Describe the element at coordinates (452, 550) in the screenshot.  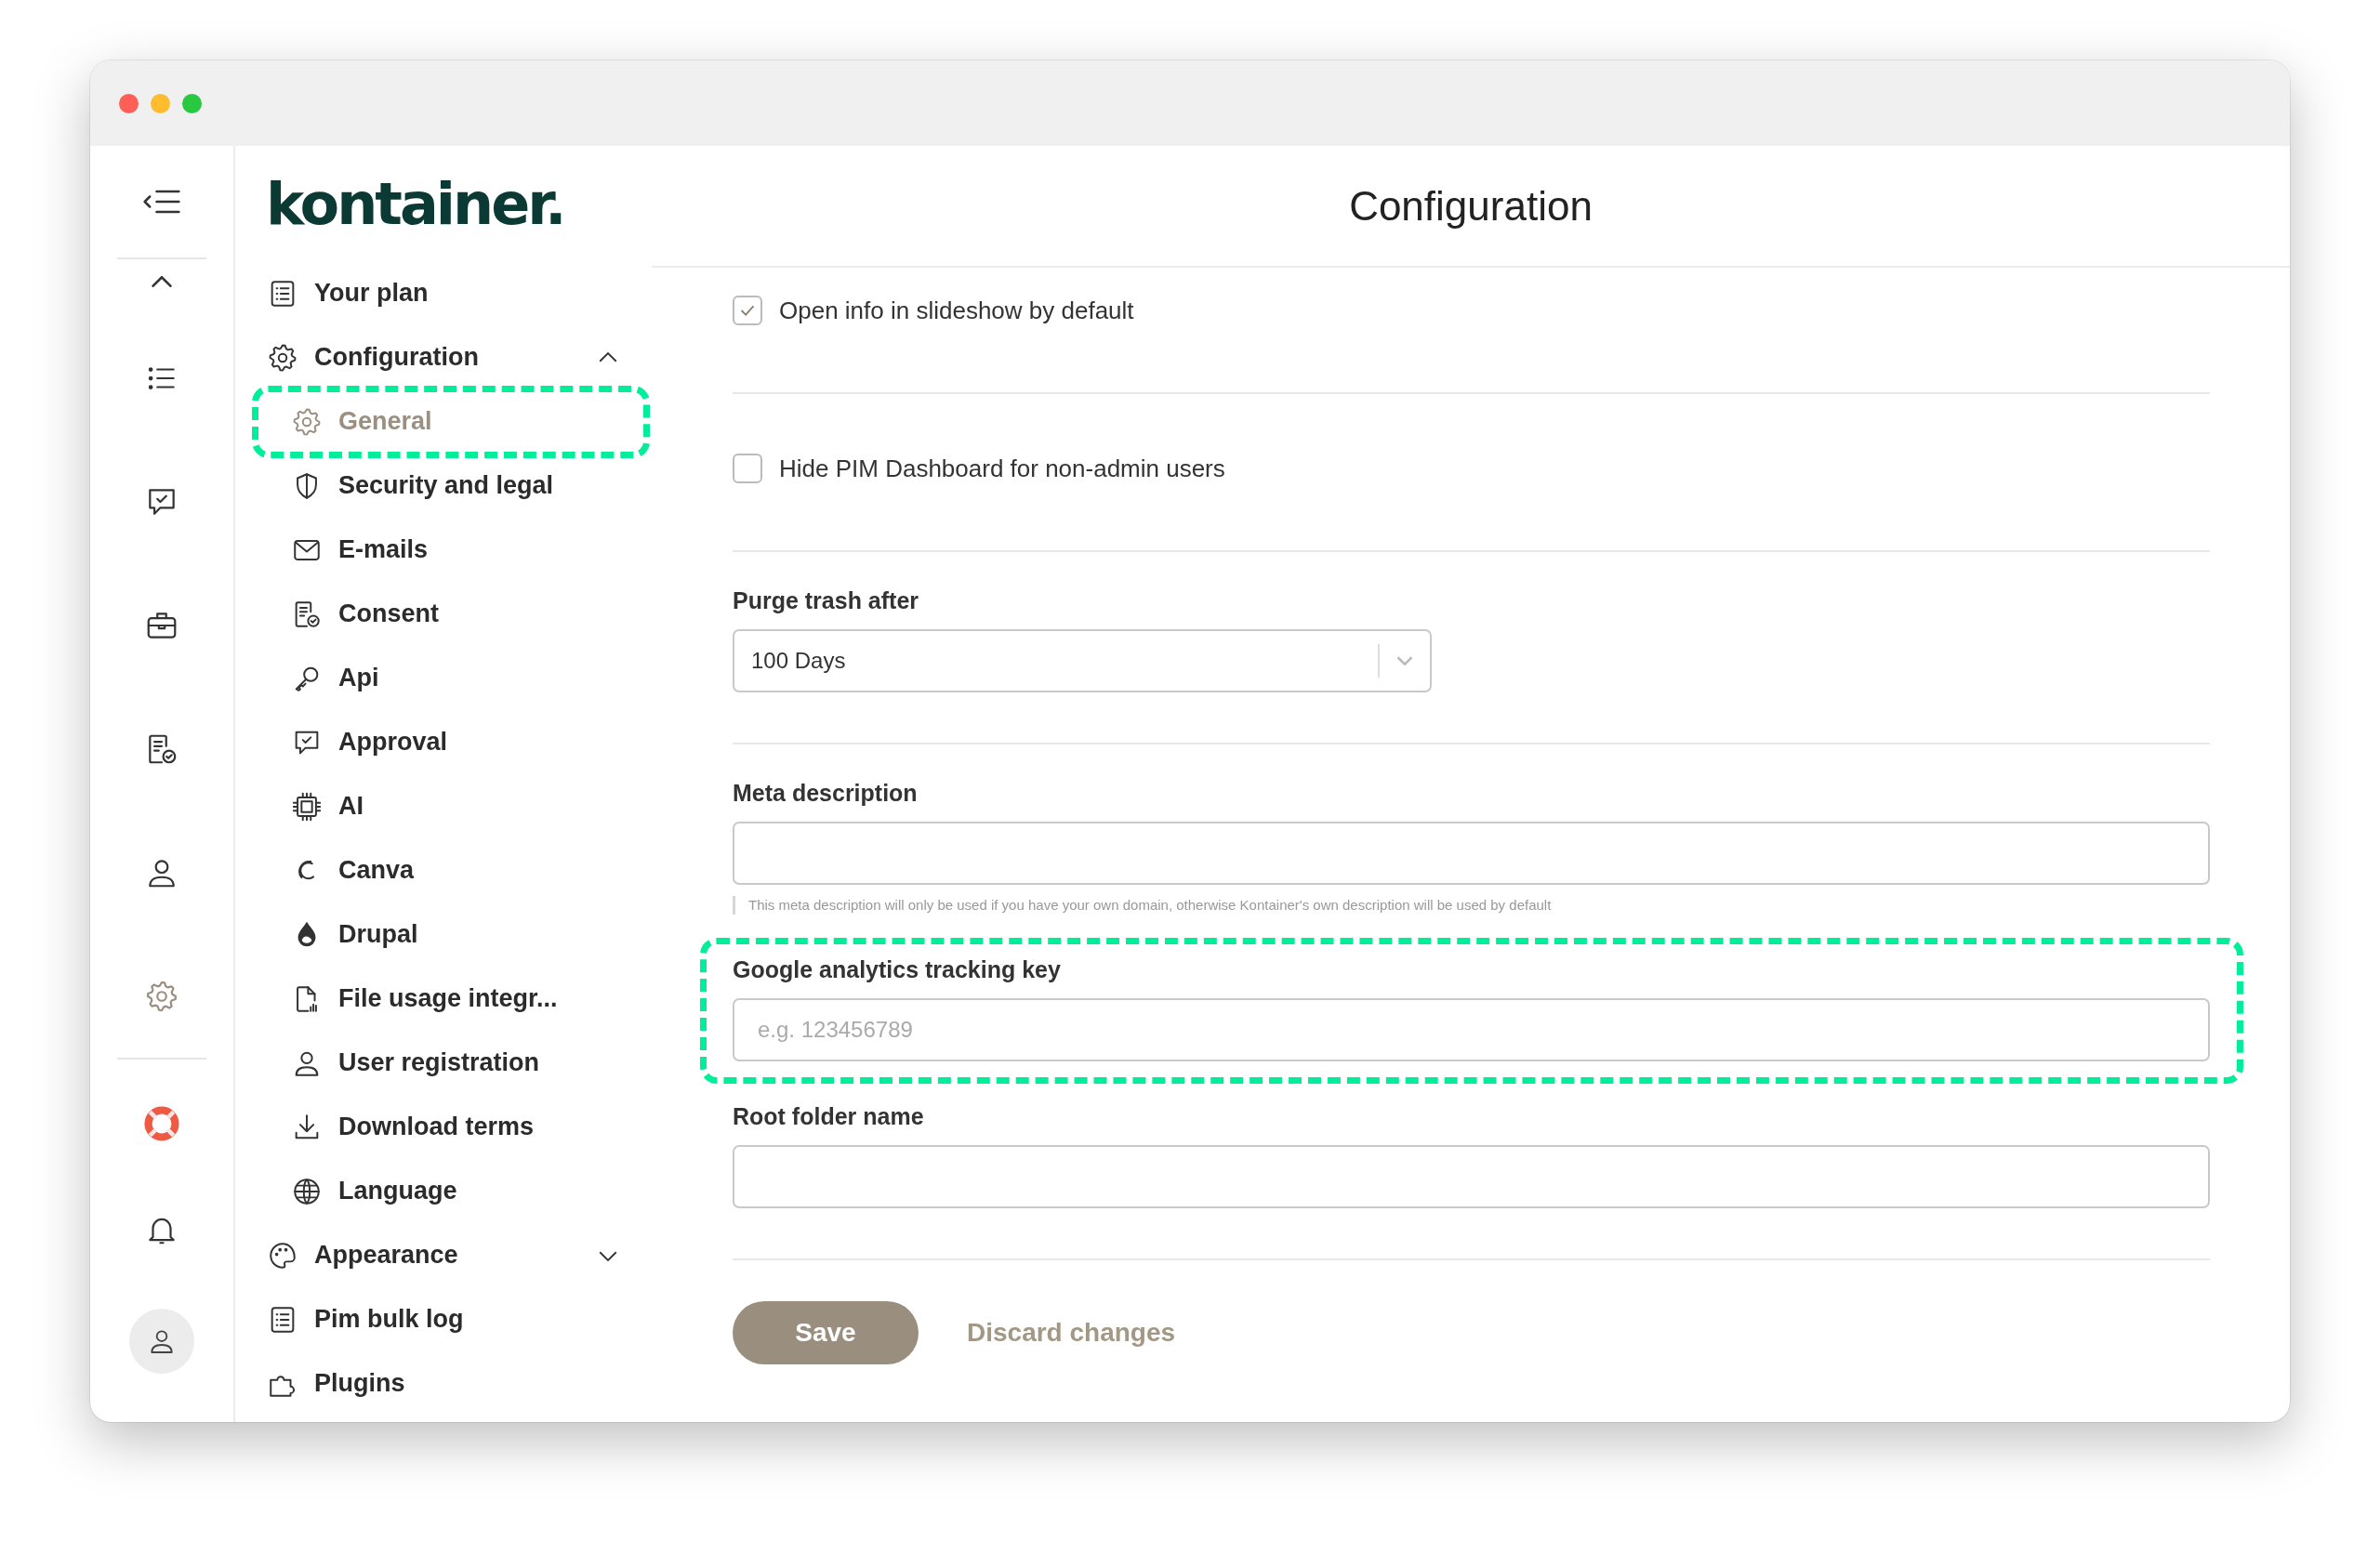
I see `nav-item: E-mails` at that location.